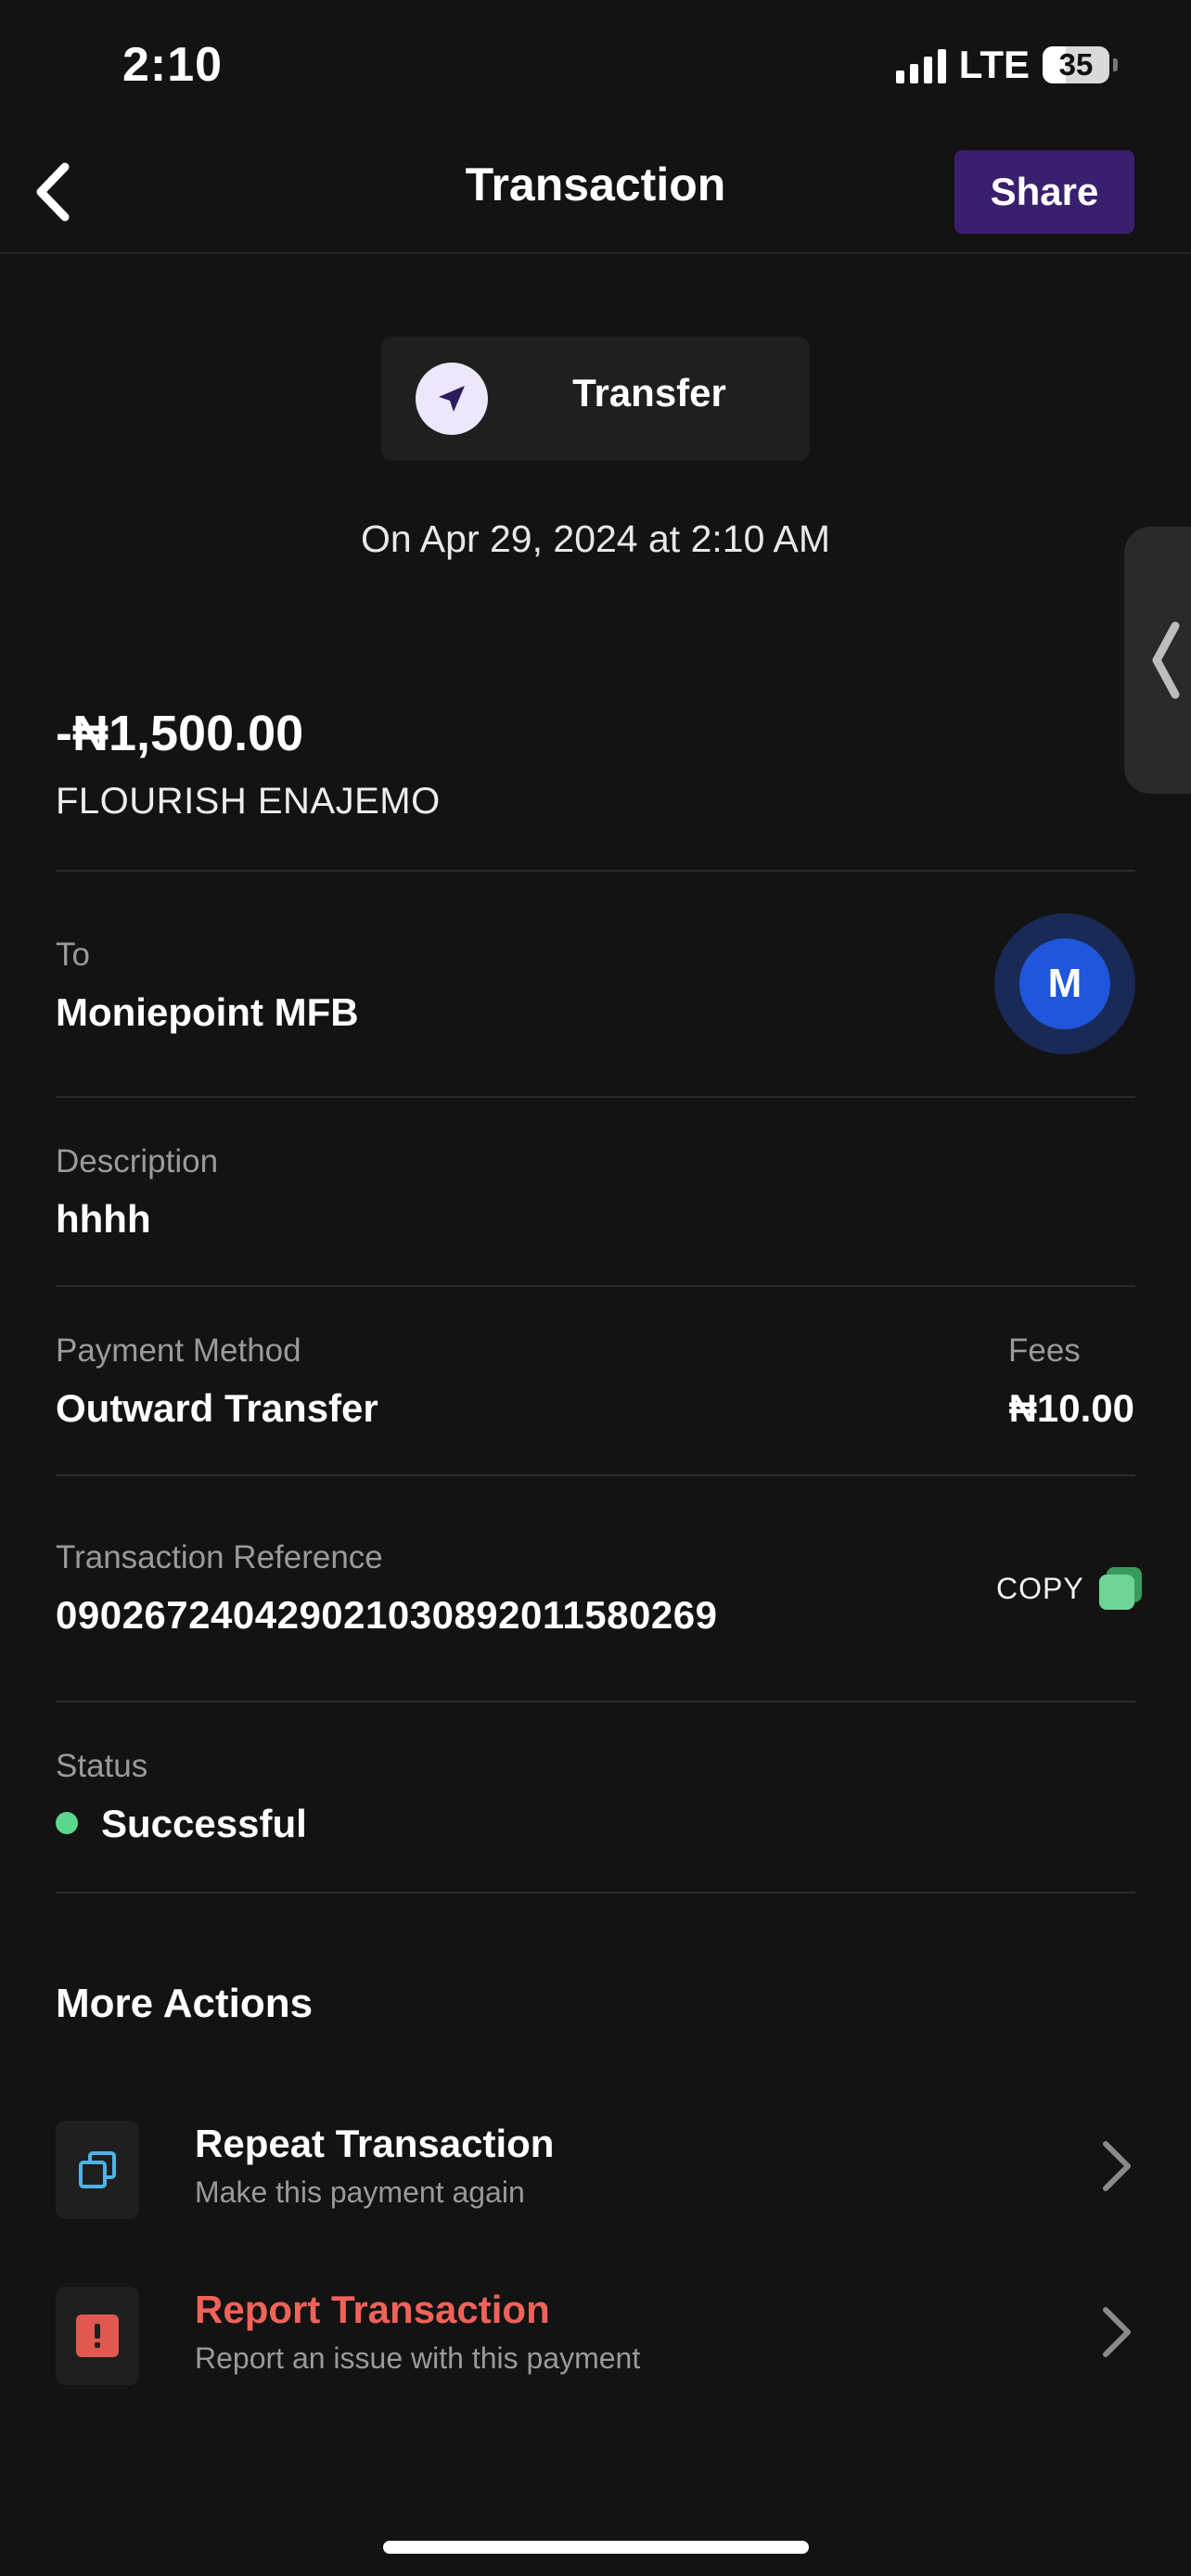 The image size is (1191, 2576). Describe the element at coordinates (67, 1823) in the screenshot. I see `status-dot-icon` at that location.